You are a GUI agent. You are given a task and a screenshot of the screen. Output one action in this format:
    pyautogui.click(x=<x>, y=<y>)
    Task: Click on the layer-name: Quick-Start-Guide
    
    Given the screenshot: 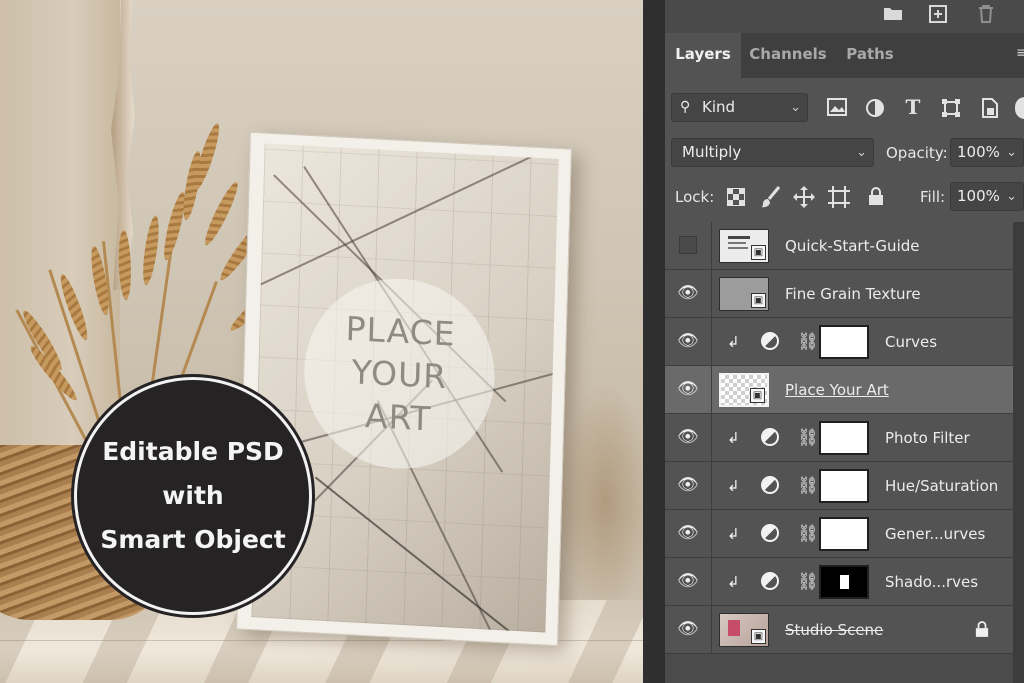 What is the action you would take?
    pyautogui.click(x=852, y=246)
    